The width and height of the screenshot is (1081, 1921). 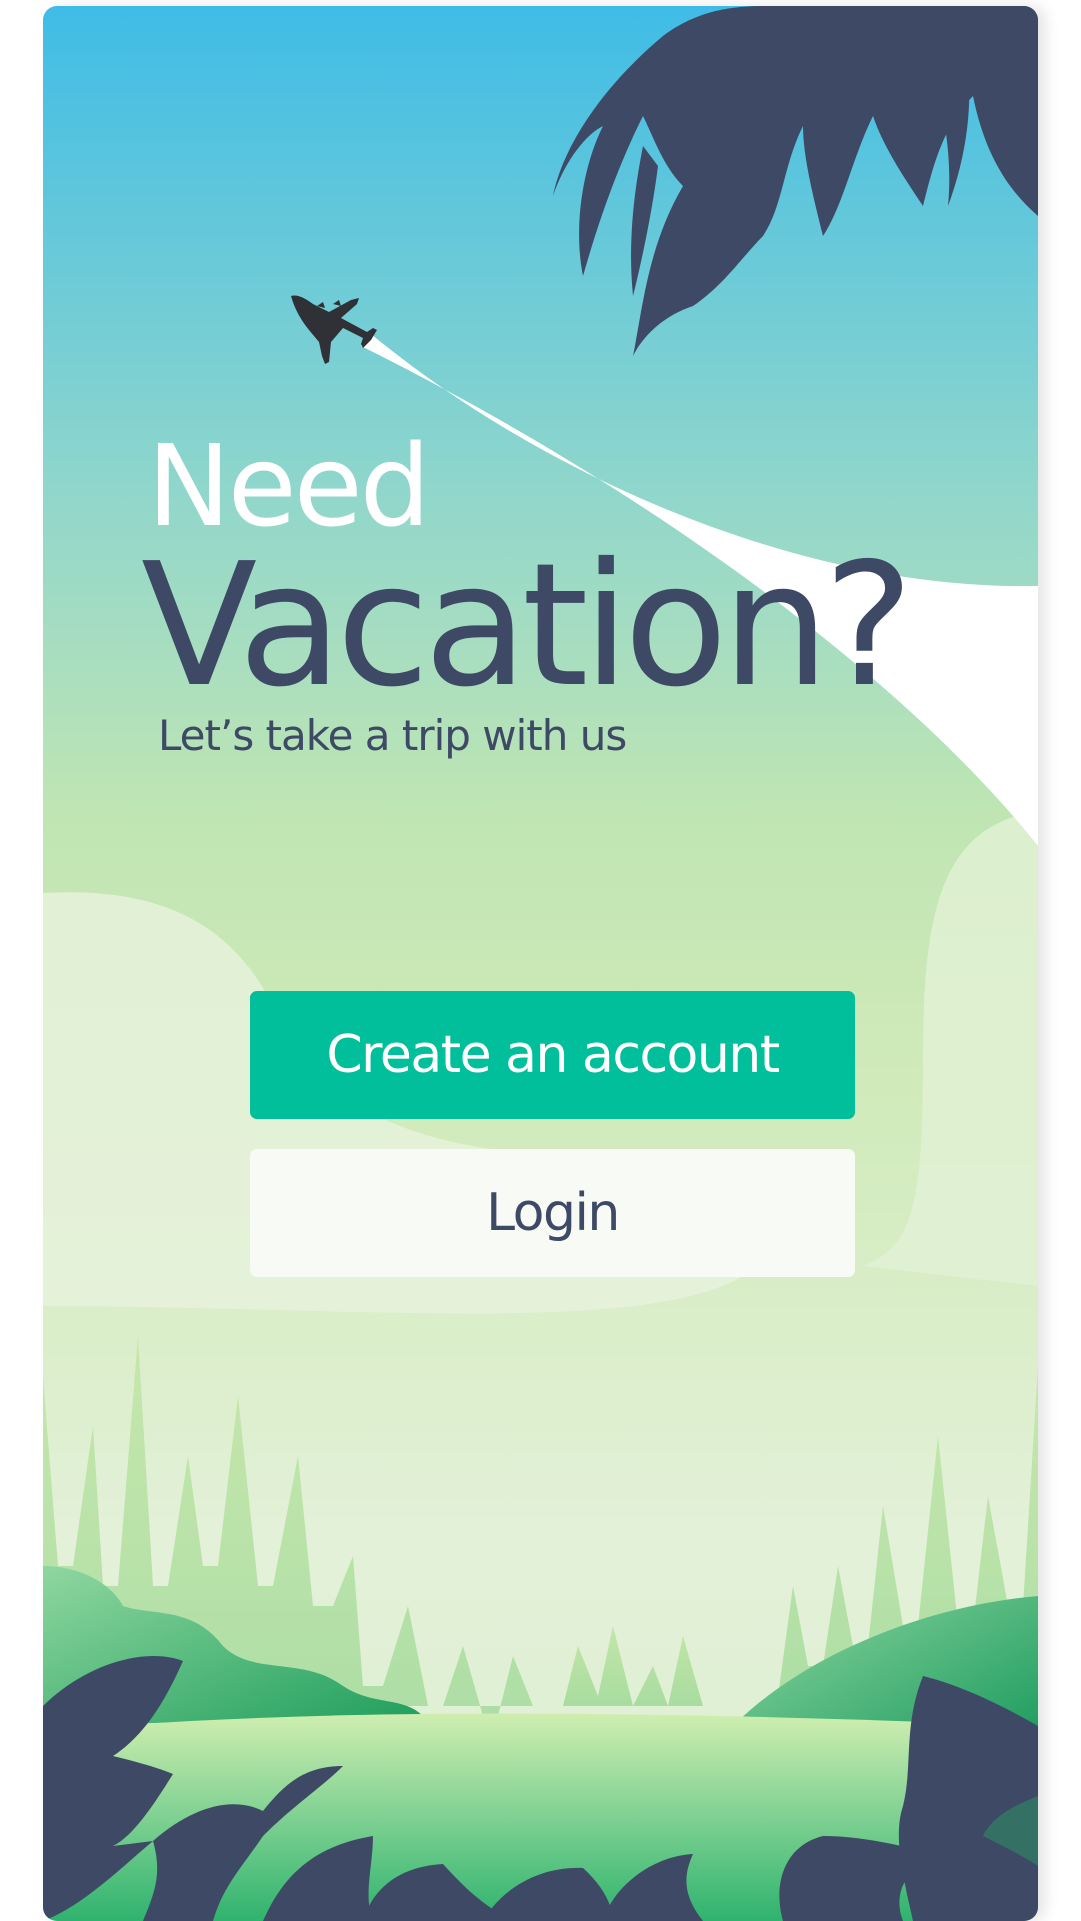 What do you see at coordinates (527, 626) in the screenshot?
I see `headline-vacation: Vacation?` at bounding box center [527, 626].